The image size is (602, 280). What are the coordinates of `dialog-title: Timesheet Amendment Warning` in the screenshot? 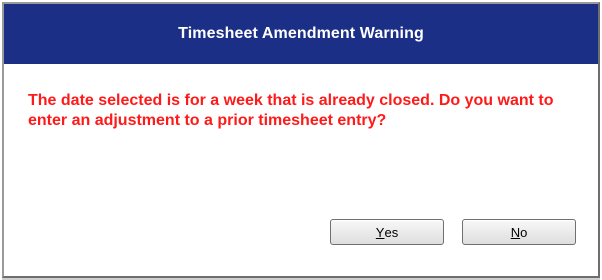 It's located at (301, 33).